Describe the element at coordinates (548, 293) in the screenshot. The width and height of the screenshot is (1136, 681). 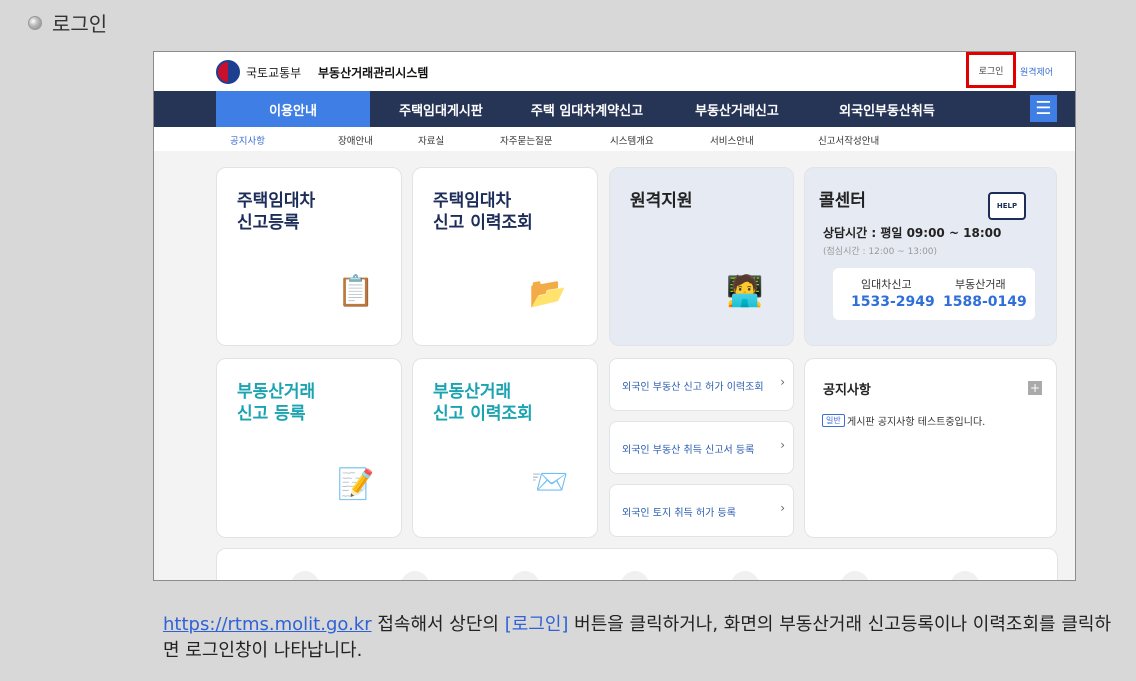
I see `folder-icon: 📂` at that location.